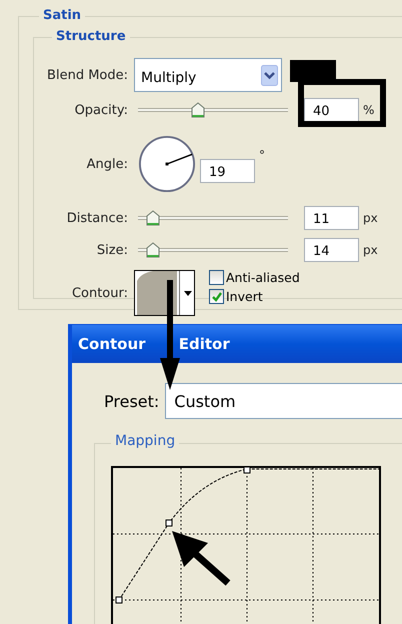 The width and height of the screenshot is (402, 624). What do you see at coordinates (97, 218) in the screenshot?
I see `field-label: Distance:` at bounding box center [97, 218].